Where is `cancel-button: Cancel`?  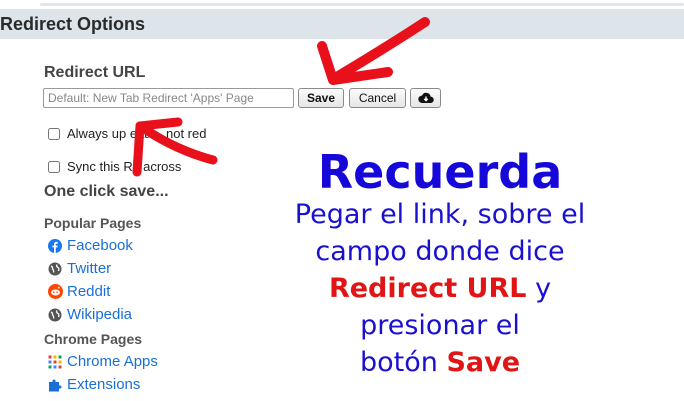 cancel-button: Cancel is located at coordinates (377, 98).